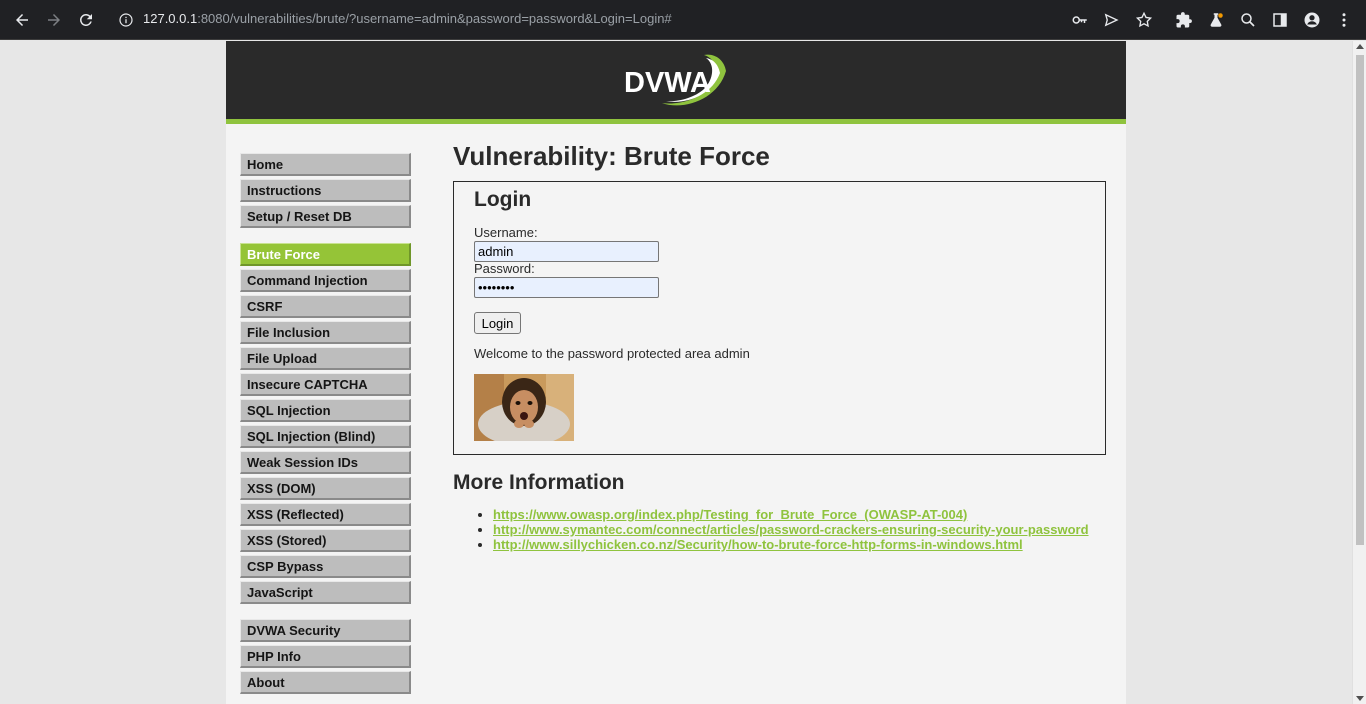  Describe the element at coordinates (325, 540) in the screenshot. I see `menu-item-xss-stored: XSS (Stored)` at that location.